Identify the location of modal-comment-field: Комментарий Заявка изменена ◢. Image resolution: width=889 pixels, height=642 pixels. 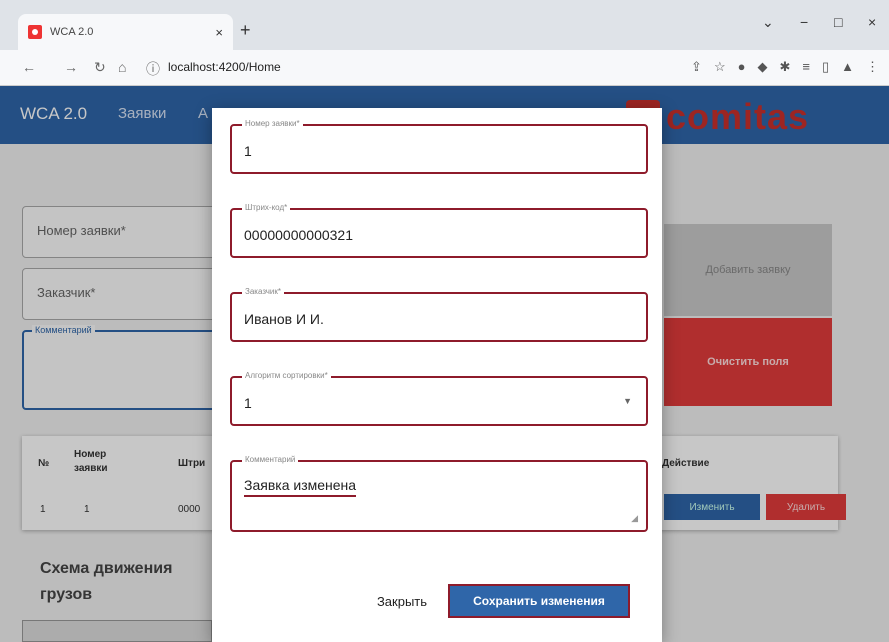
(439, 493).